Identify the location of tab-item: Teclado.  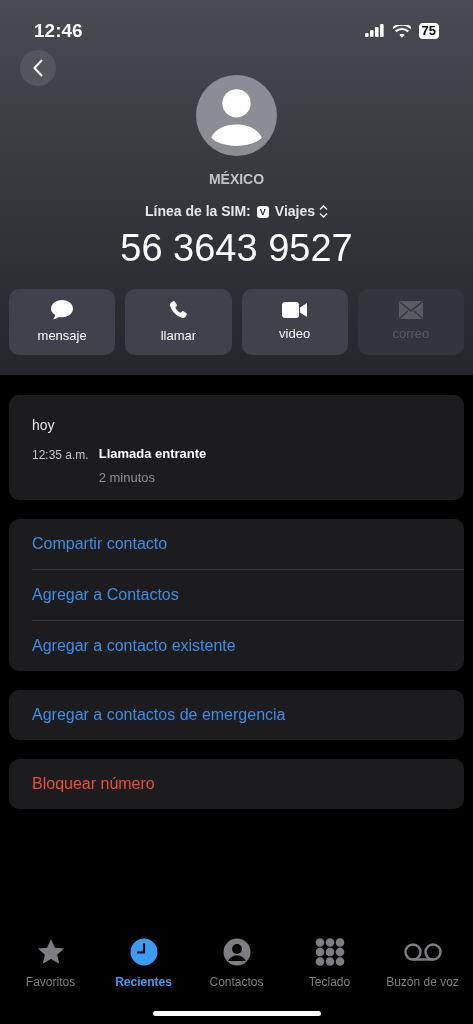
(329, 964).